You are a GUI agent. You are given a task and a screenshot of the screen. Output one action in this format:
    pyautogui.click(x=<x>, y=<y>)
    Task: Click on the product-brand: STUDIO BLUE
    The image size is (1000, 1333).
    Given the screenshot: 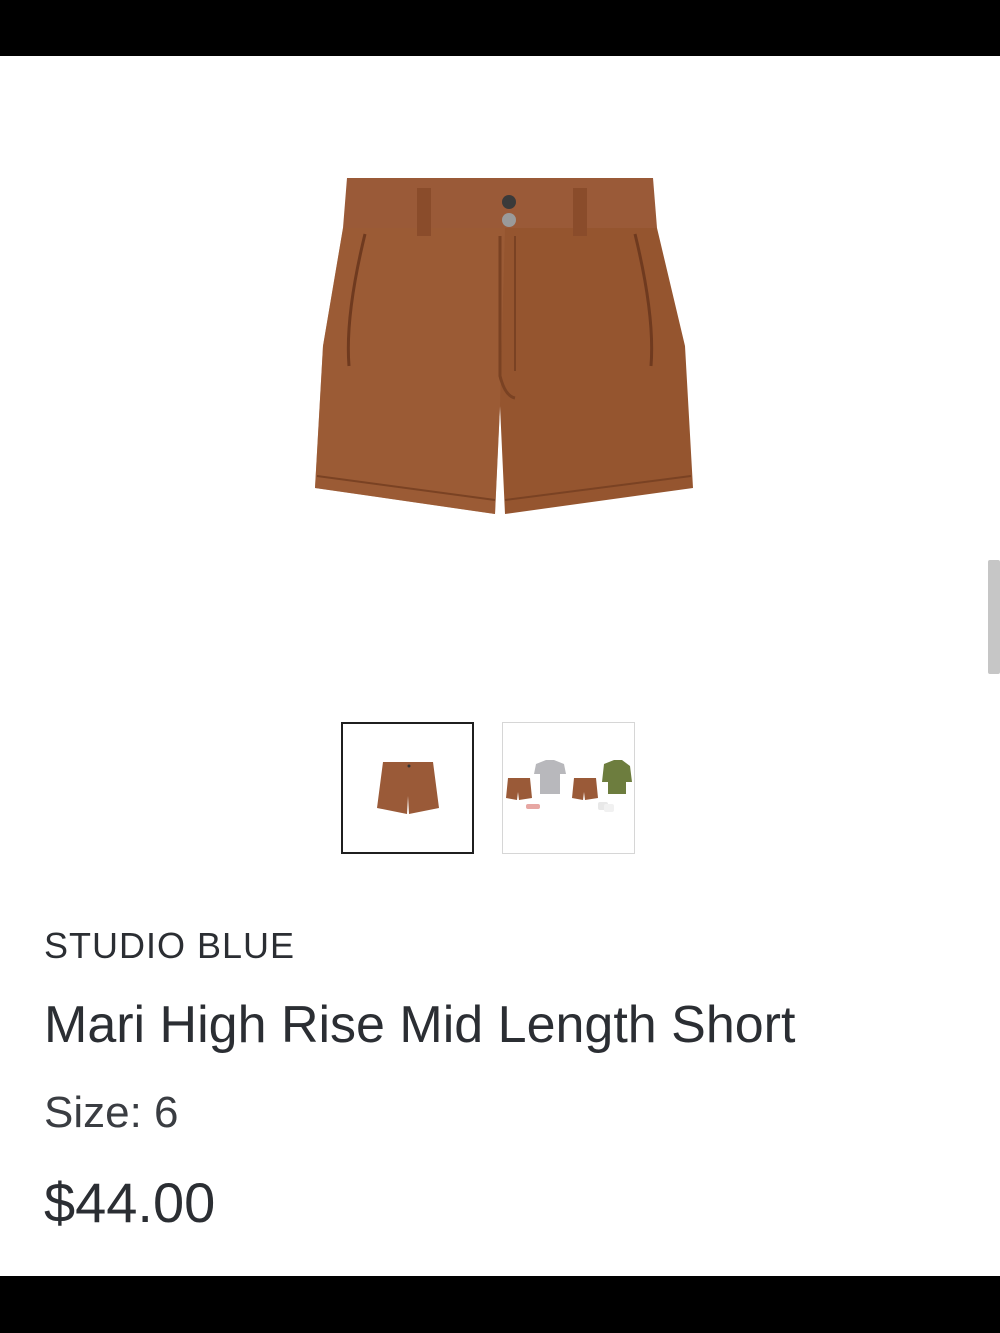 What is the action you would take?
    pyautogui.click(x=169, y=946)
    